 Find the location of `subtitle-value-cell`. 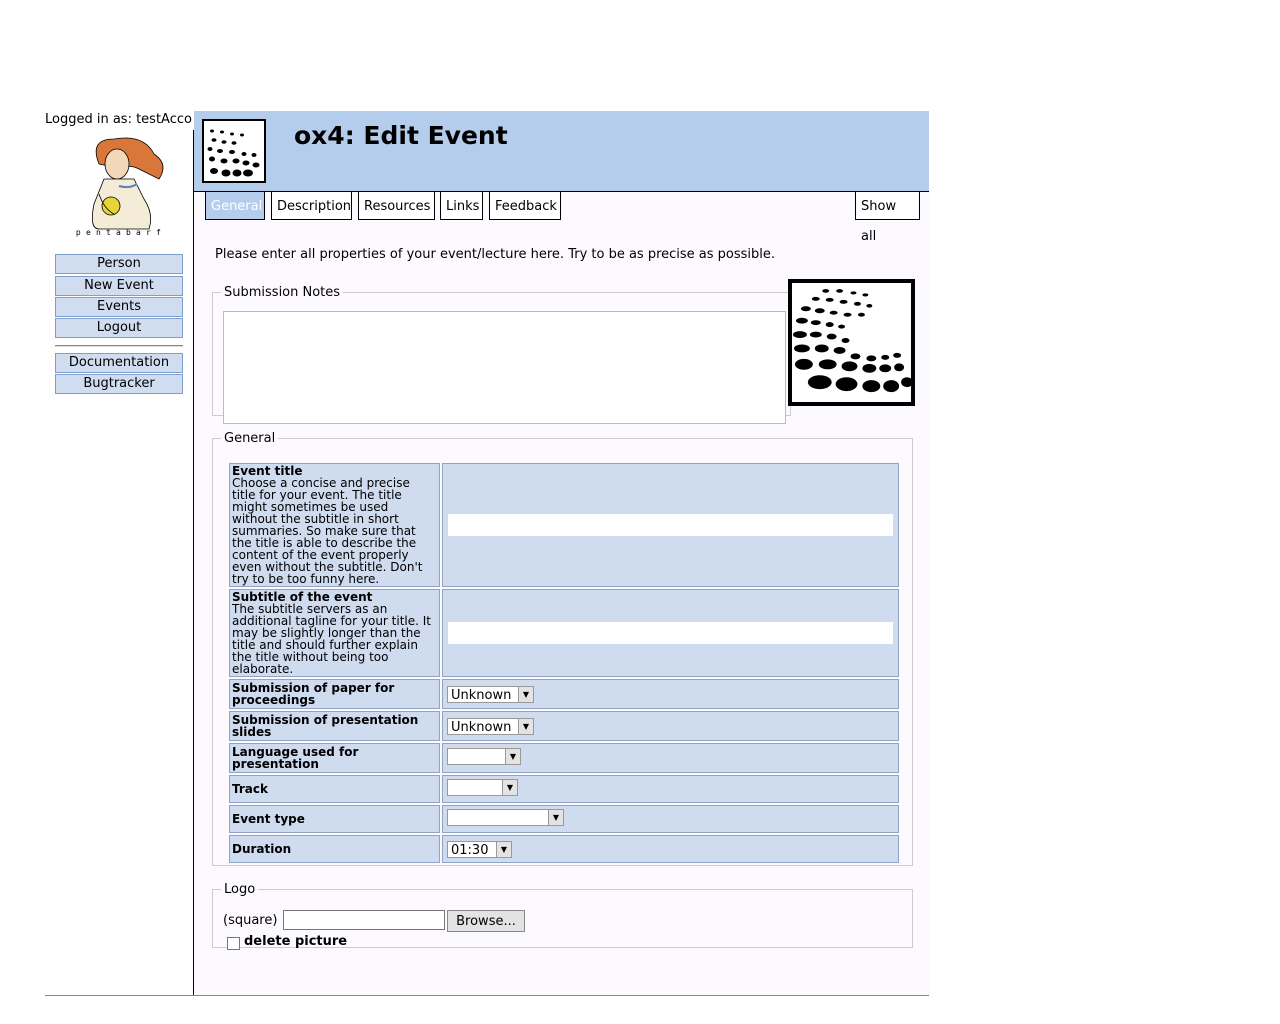

subtitle-value-cell is located at coordinates (670, 633).